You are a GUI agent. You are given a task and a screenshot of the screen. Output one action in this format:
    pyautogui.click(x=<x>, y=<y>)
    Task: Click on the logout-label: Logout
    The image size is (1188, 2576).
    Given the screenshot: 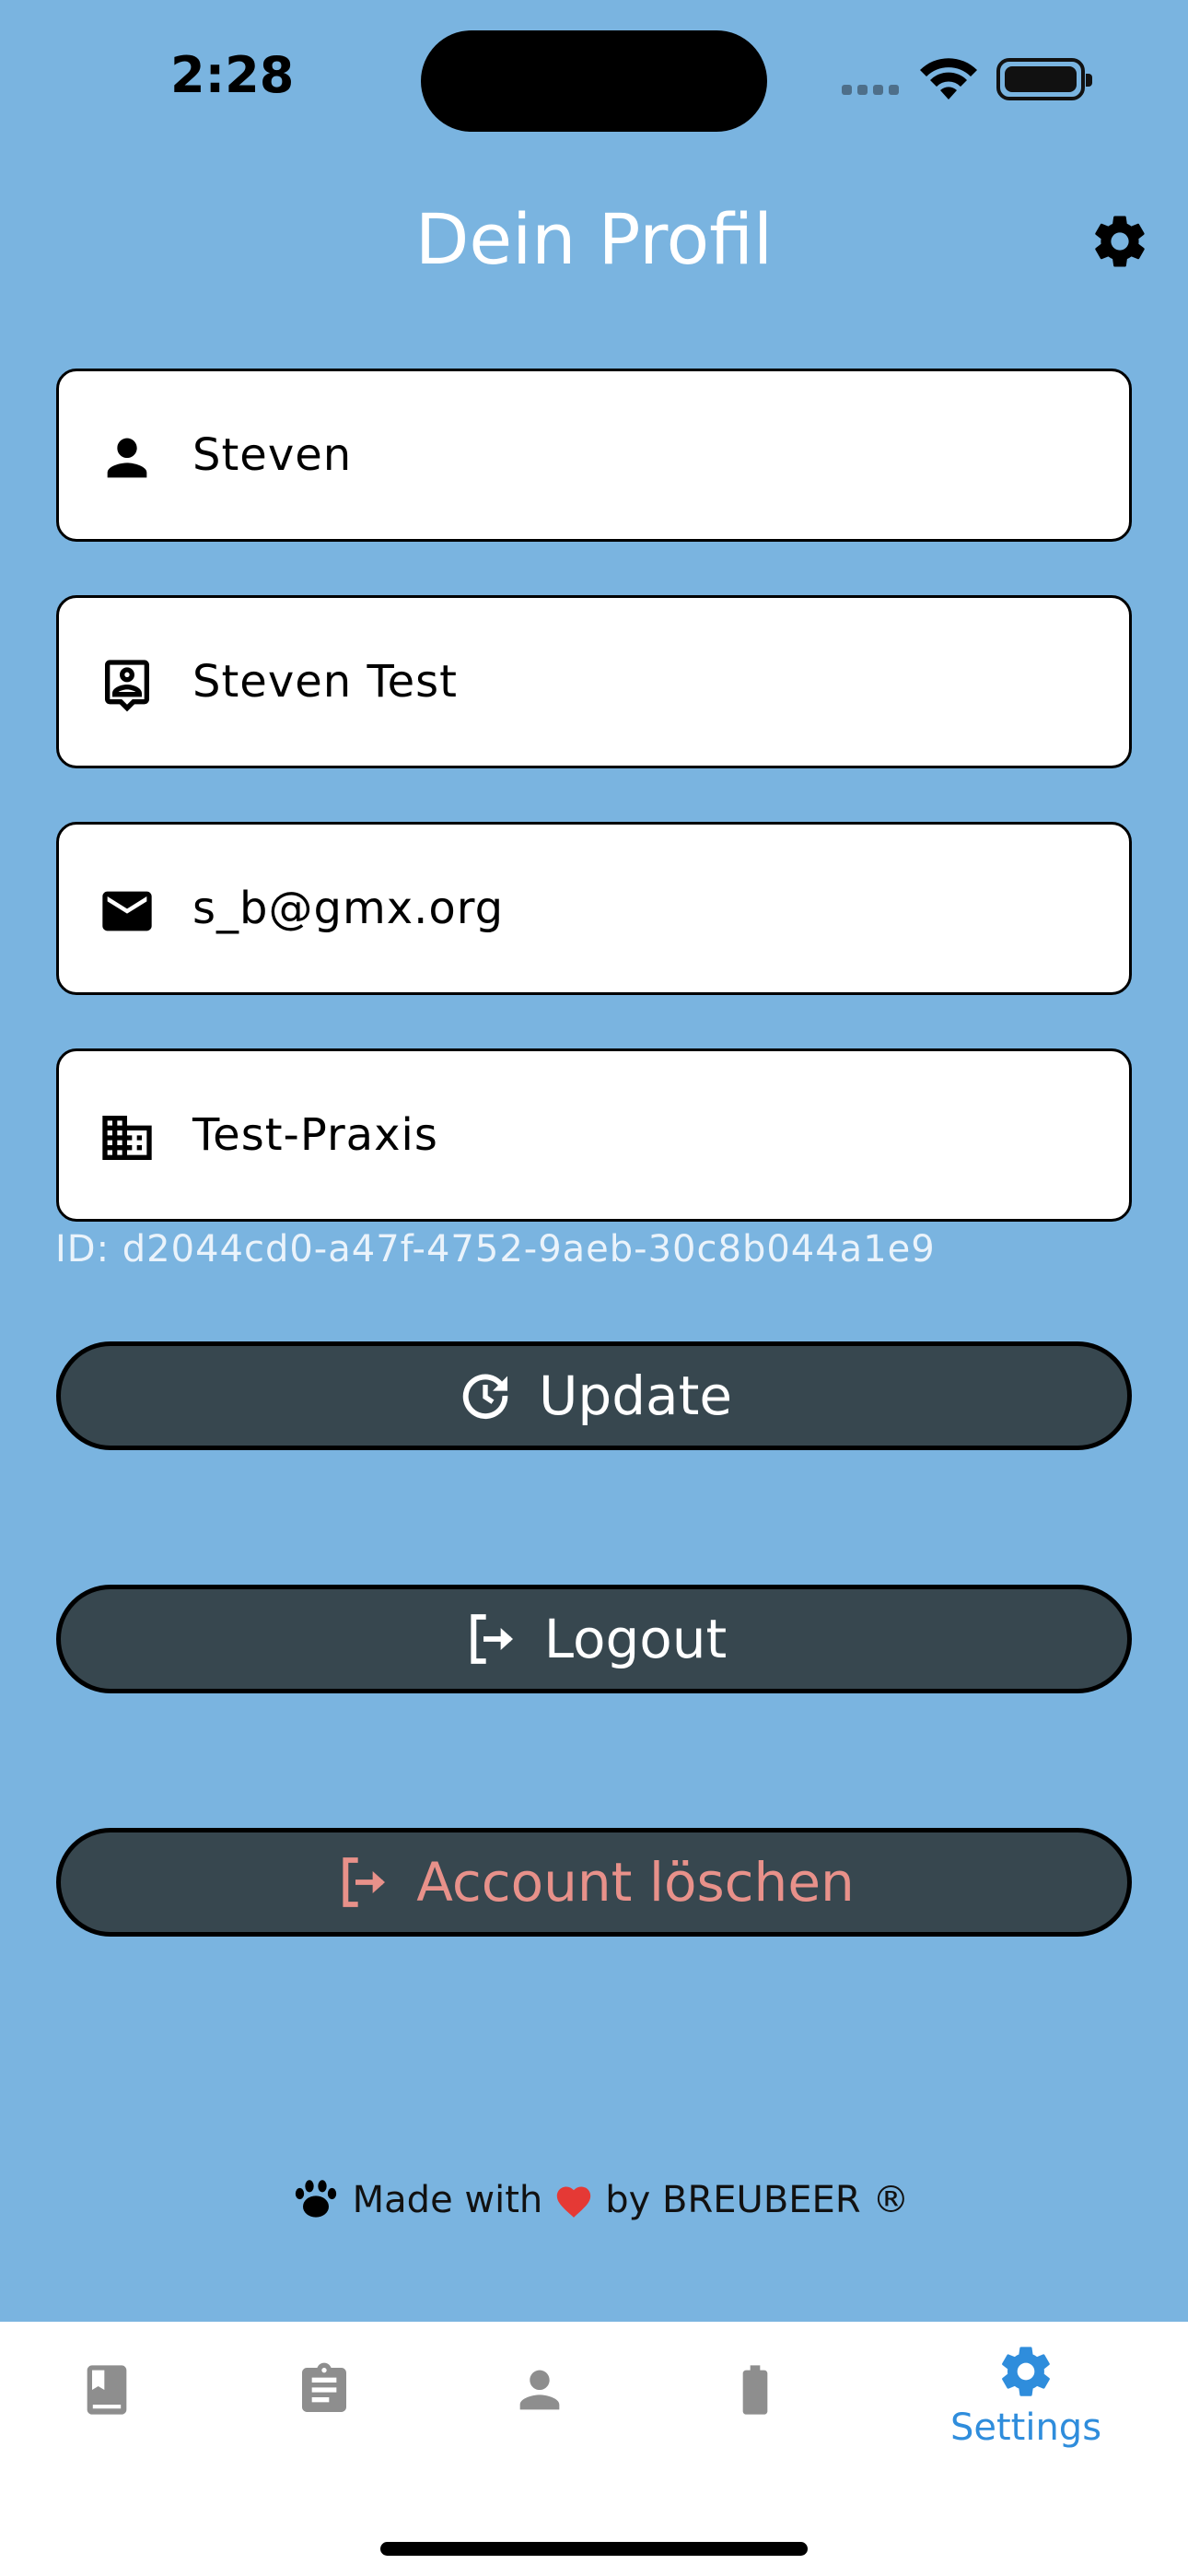 What is the action you would take?
    pyautogui.click(x=635, y=1639)
    